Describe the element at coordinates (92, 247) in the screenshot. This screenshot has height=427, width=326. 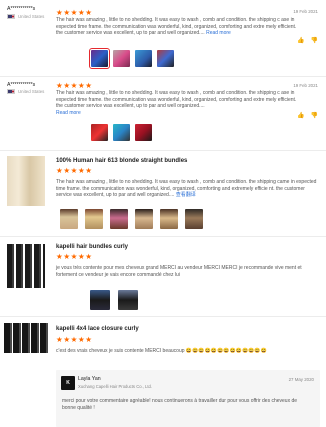
I see `product-title: kapelli hair bundles curly` at that location.